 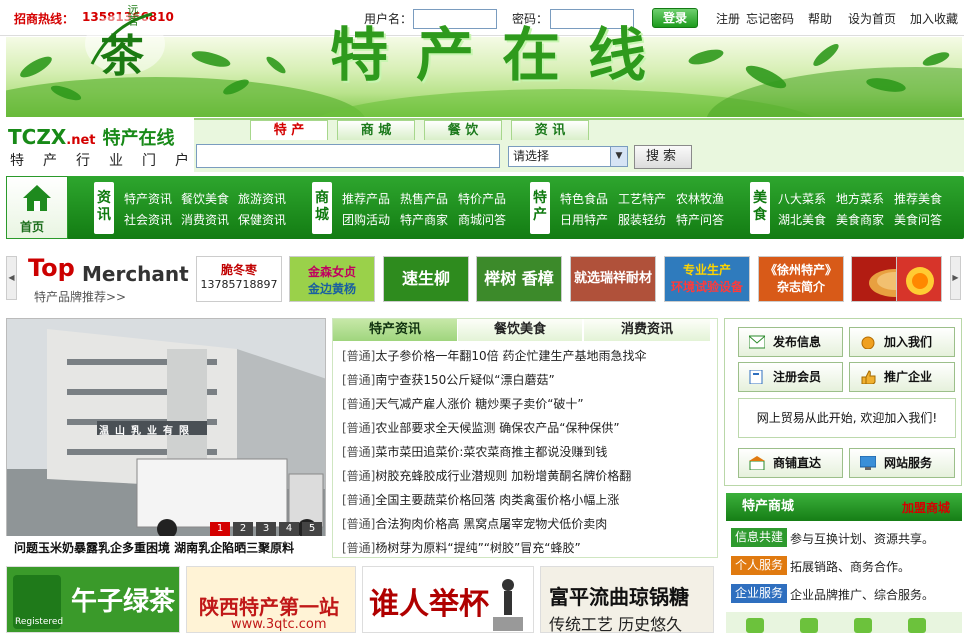 I want to click on news-item-title: 南宁查获150公斤疑似“漂白蘑菇”, so click(x=465, y=380).